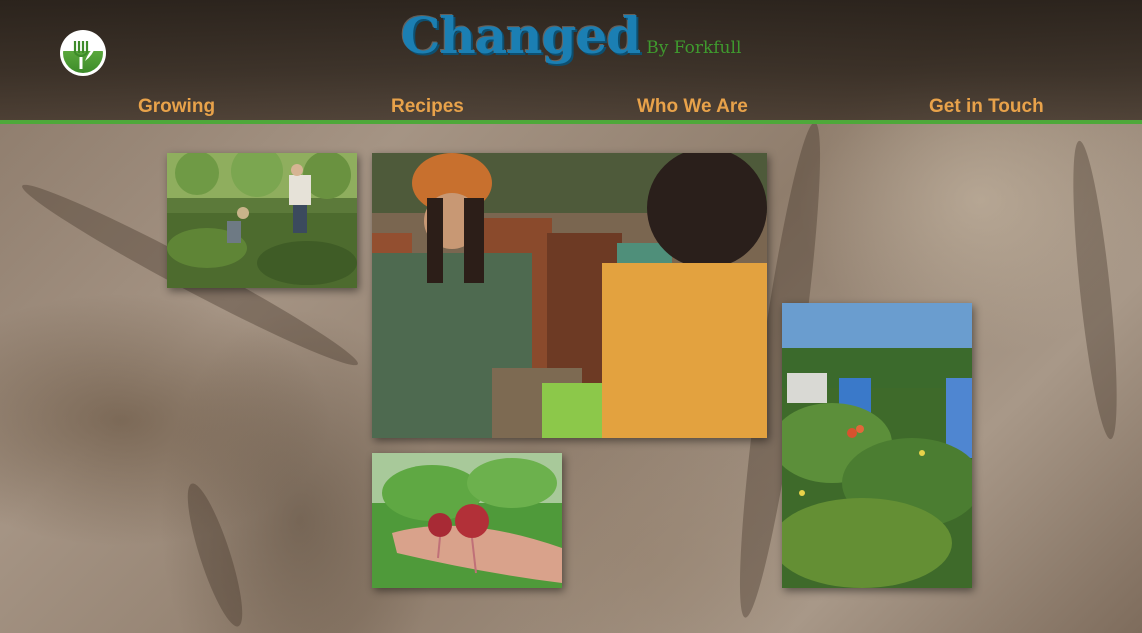 The image size is (1142, 633). Describe the element at coordinates (694, 48) in the screenshot. I see `site-subtitle: By Forkfull` at that location.